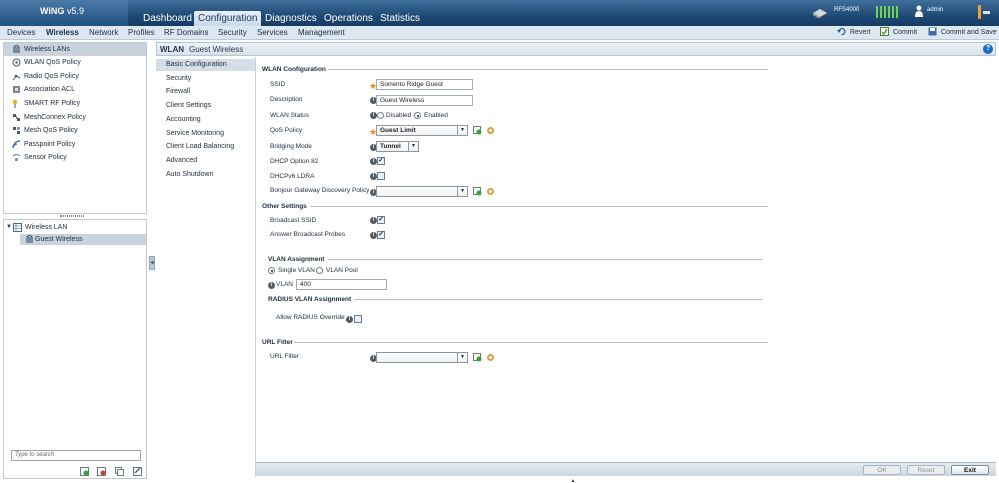 This screenshot has width=999, height=483. Describe the element at coordinates (573, 480) in the screenshot. I see `resize-grip-icon: ▲` at that location.